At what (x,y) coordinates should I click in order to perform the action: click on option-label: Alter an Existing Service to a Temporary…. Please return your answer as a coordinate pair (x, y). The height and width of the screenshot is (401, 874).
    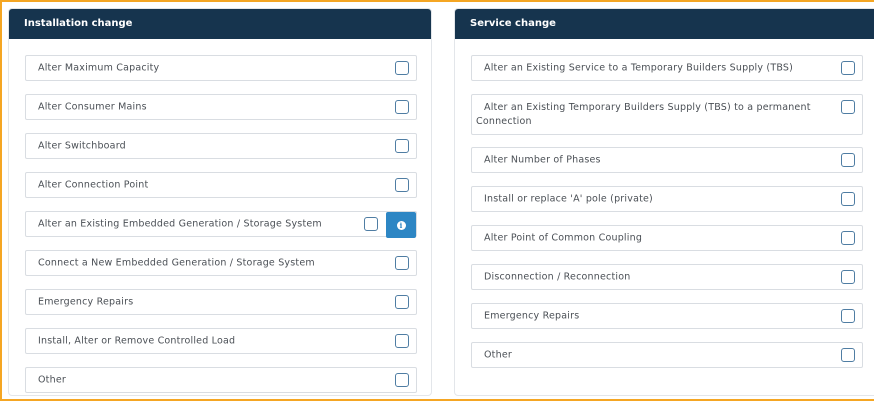
    Looking at the image, I should click on (639, 68).